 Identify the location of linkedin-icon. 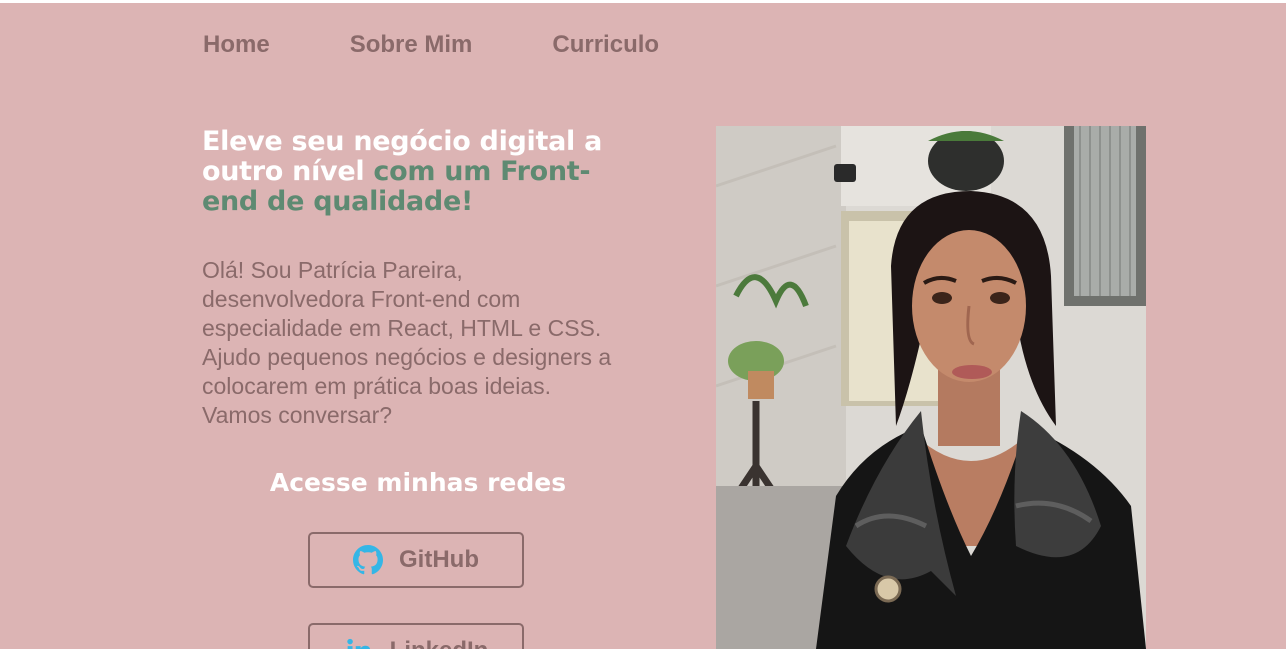
(359, 642).